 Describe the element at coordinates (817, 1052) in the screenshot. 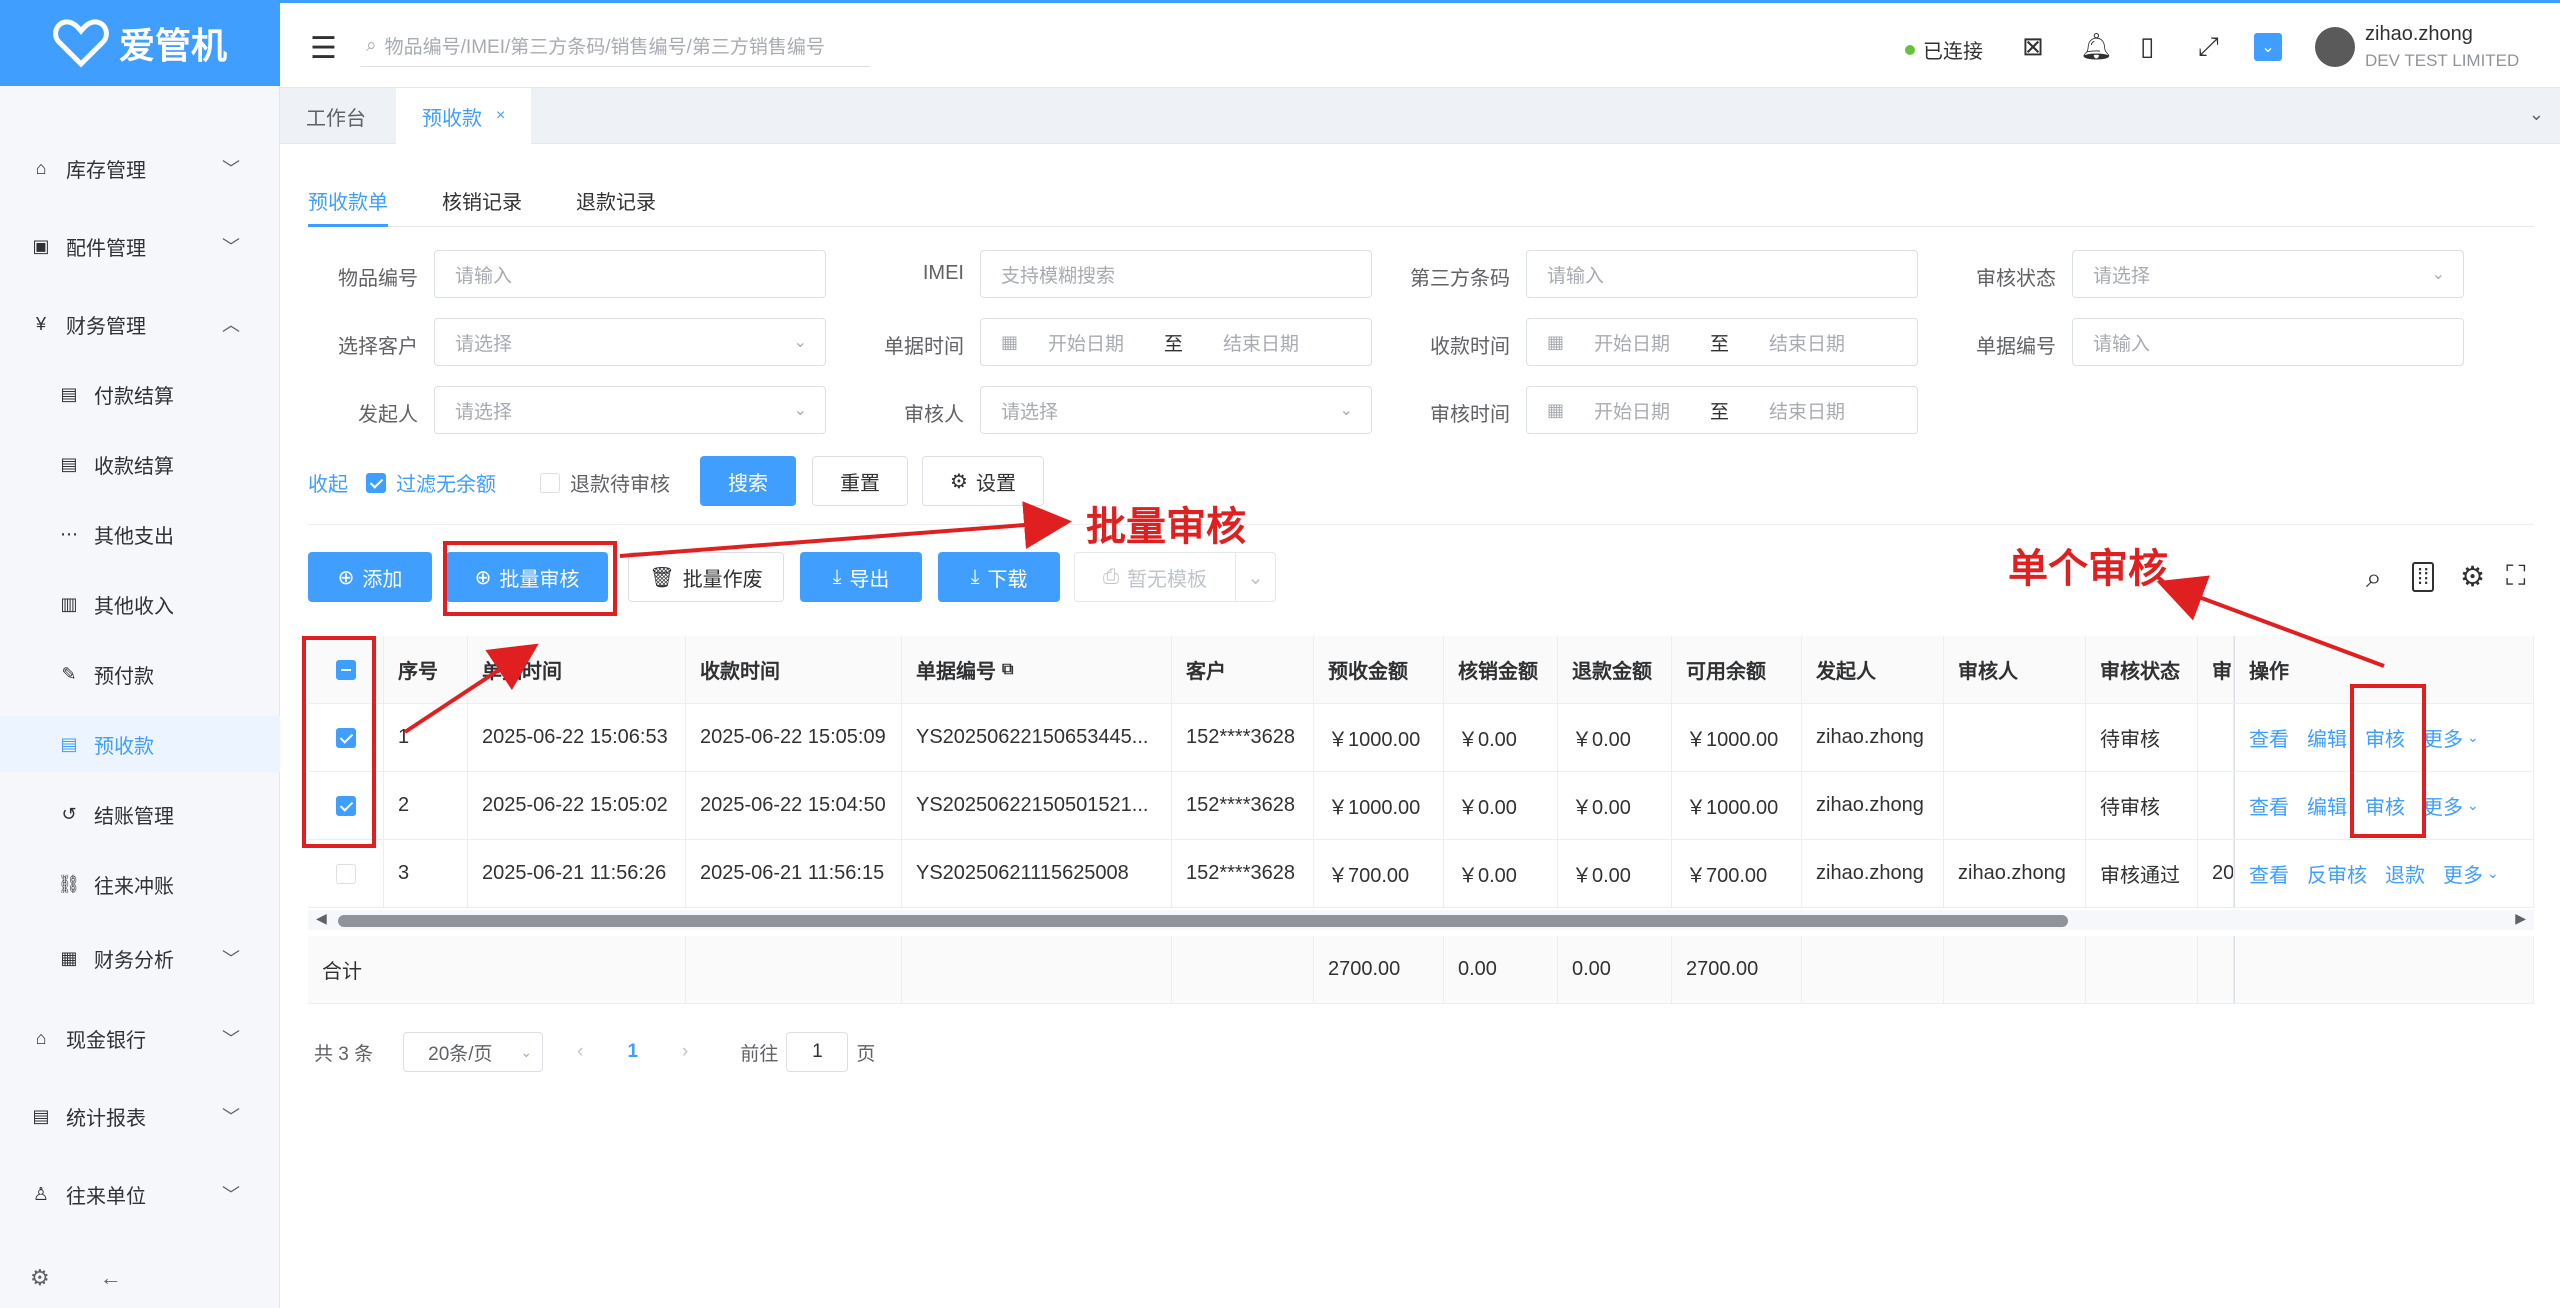

I see `page-jump-input: 1` at that location.